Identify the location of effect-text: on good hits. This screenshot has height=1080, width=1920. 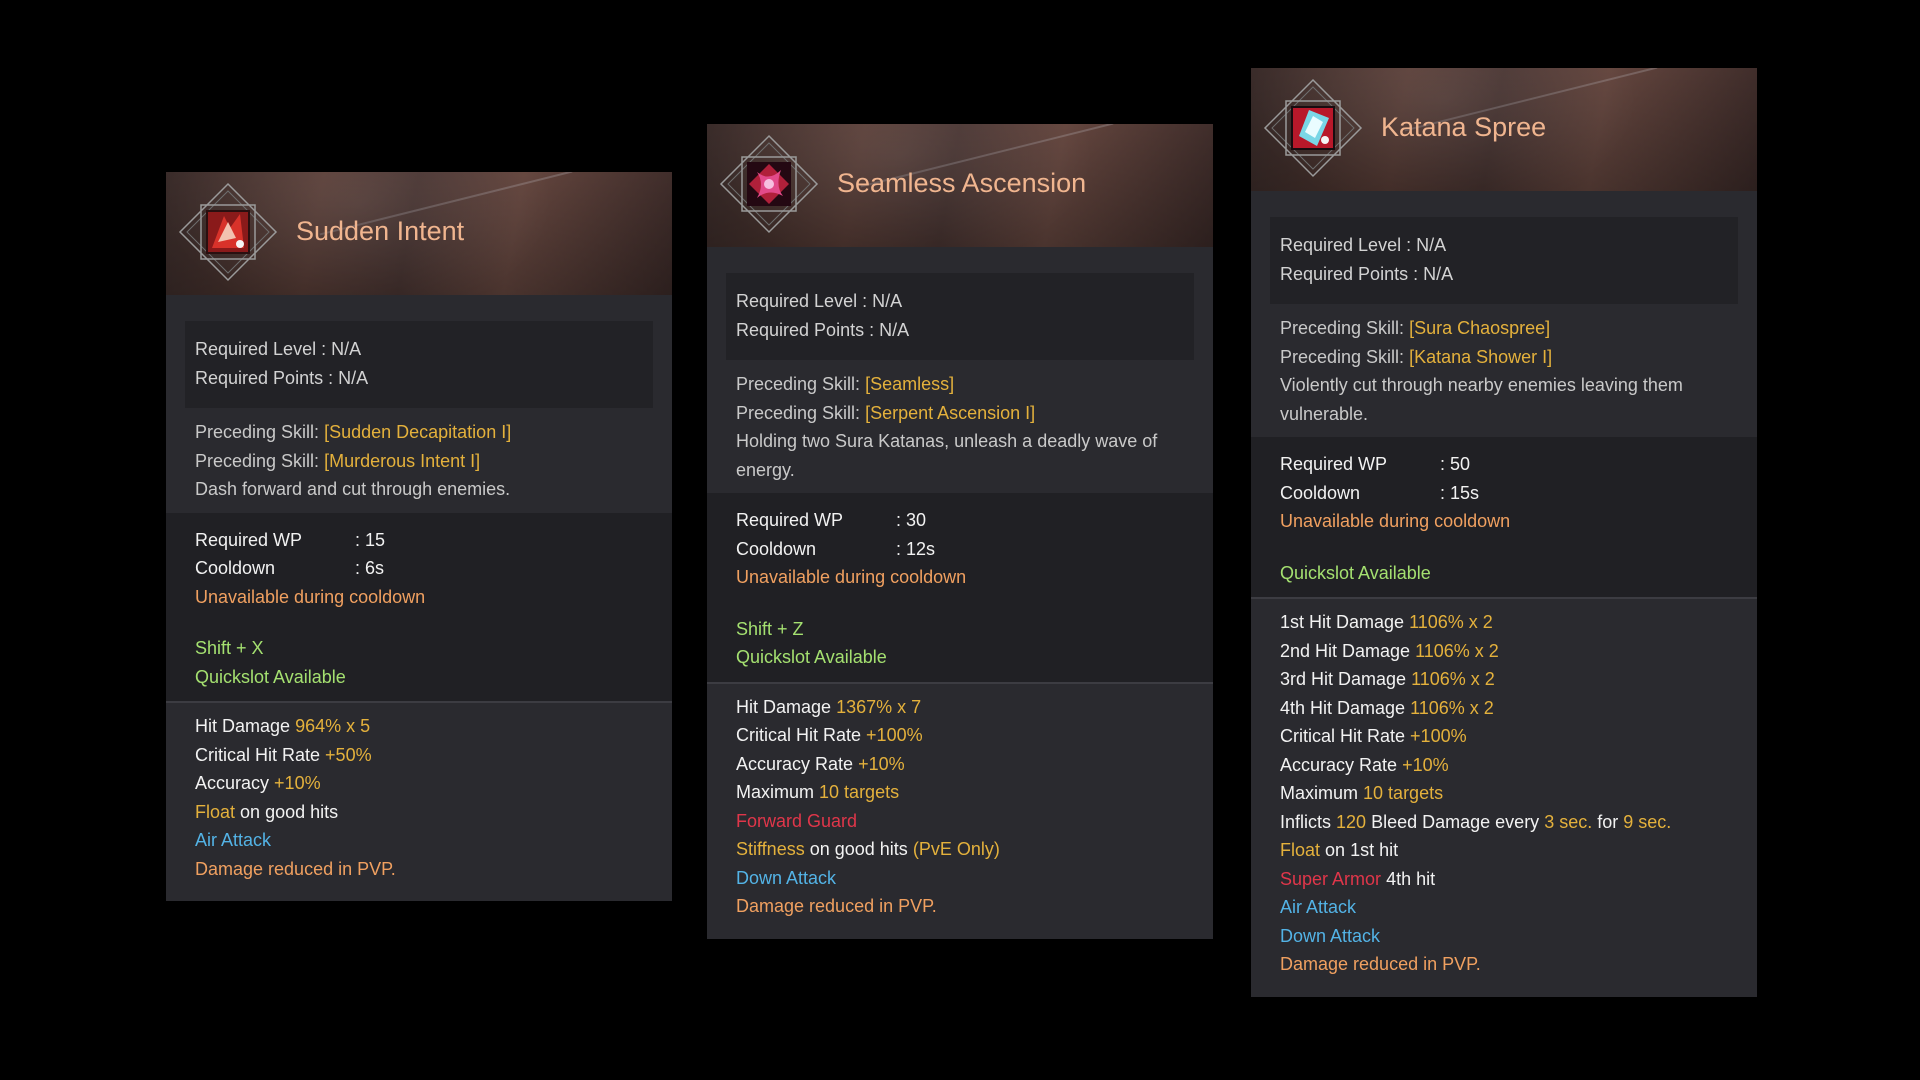
(289, 811).